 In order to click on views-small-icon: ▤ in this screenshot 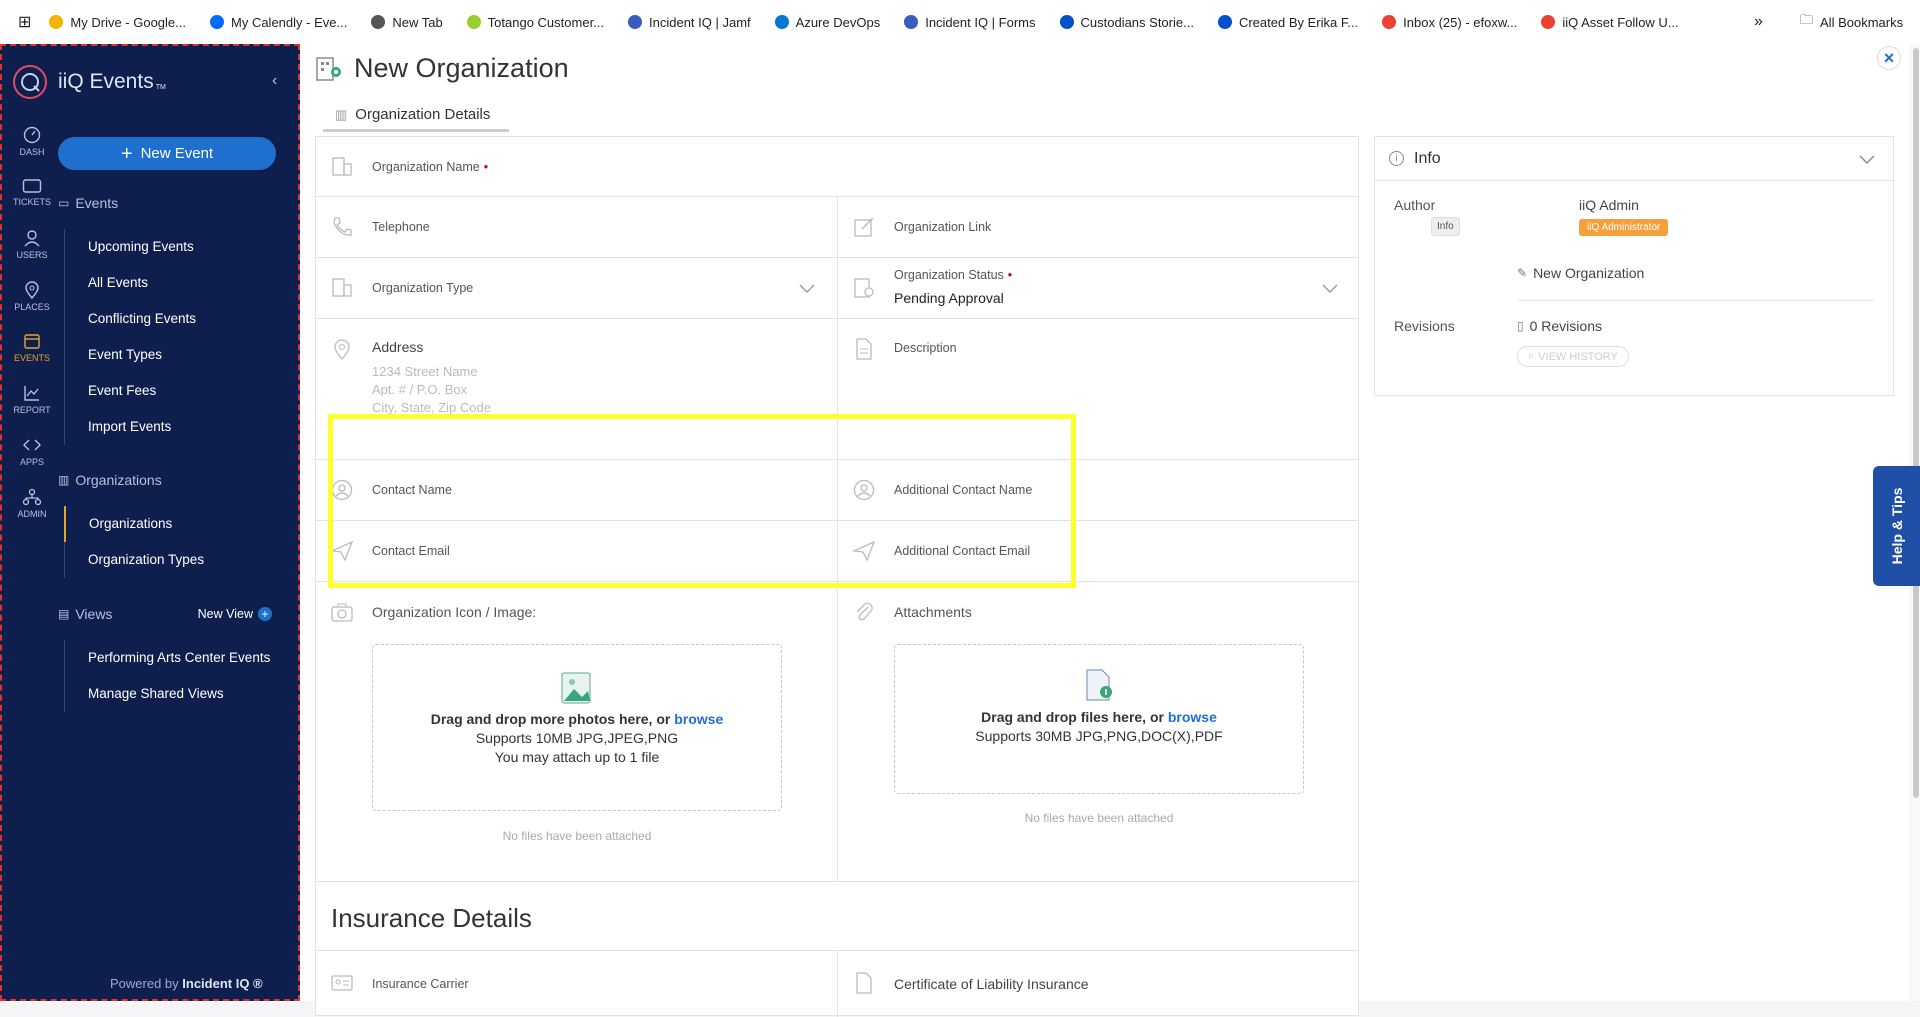, I will do `click(64, 614)`.